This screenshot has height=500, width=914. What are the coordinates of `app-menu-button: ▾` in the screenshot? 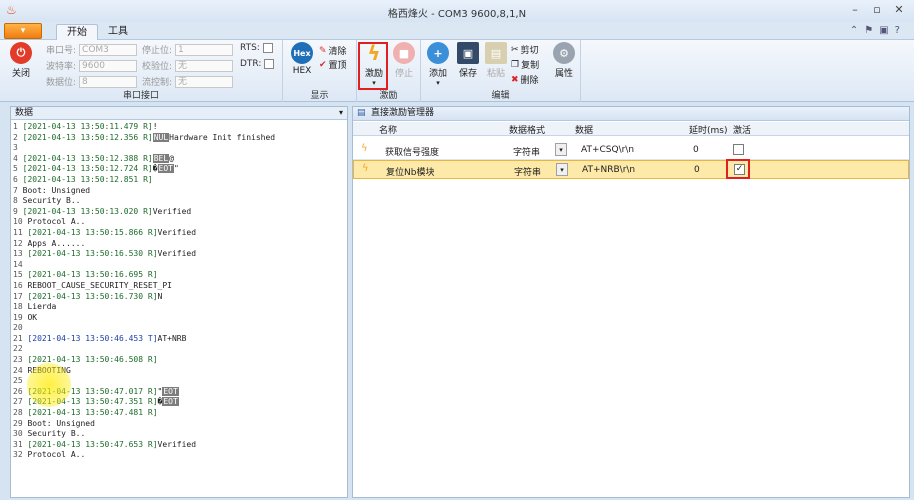 It's located at (23, 31).